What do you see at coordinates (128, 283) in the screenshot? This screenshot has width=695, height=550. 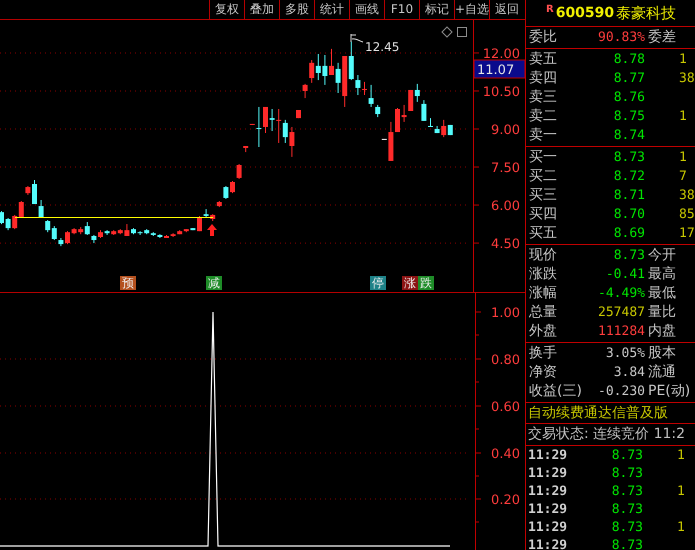 I see `signal-tag: 预` at bounding box center [128, 283].